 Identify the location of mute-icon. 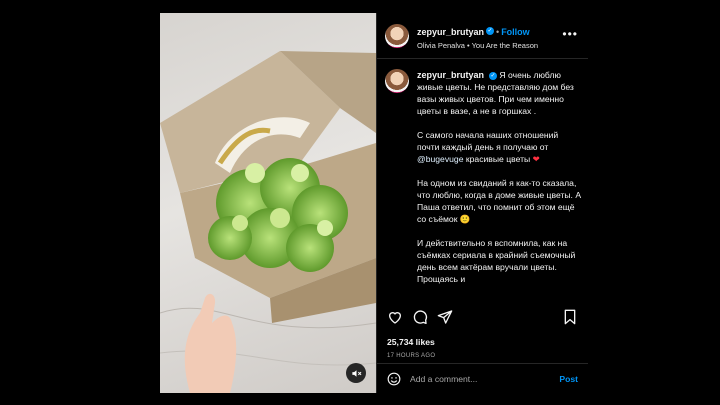
(356, 373).